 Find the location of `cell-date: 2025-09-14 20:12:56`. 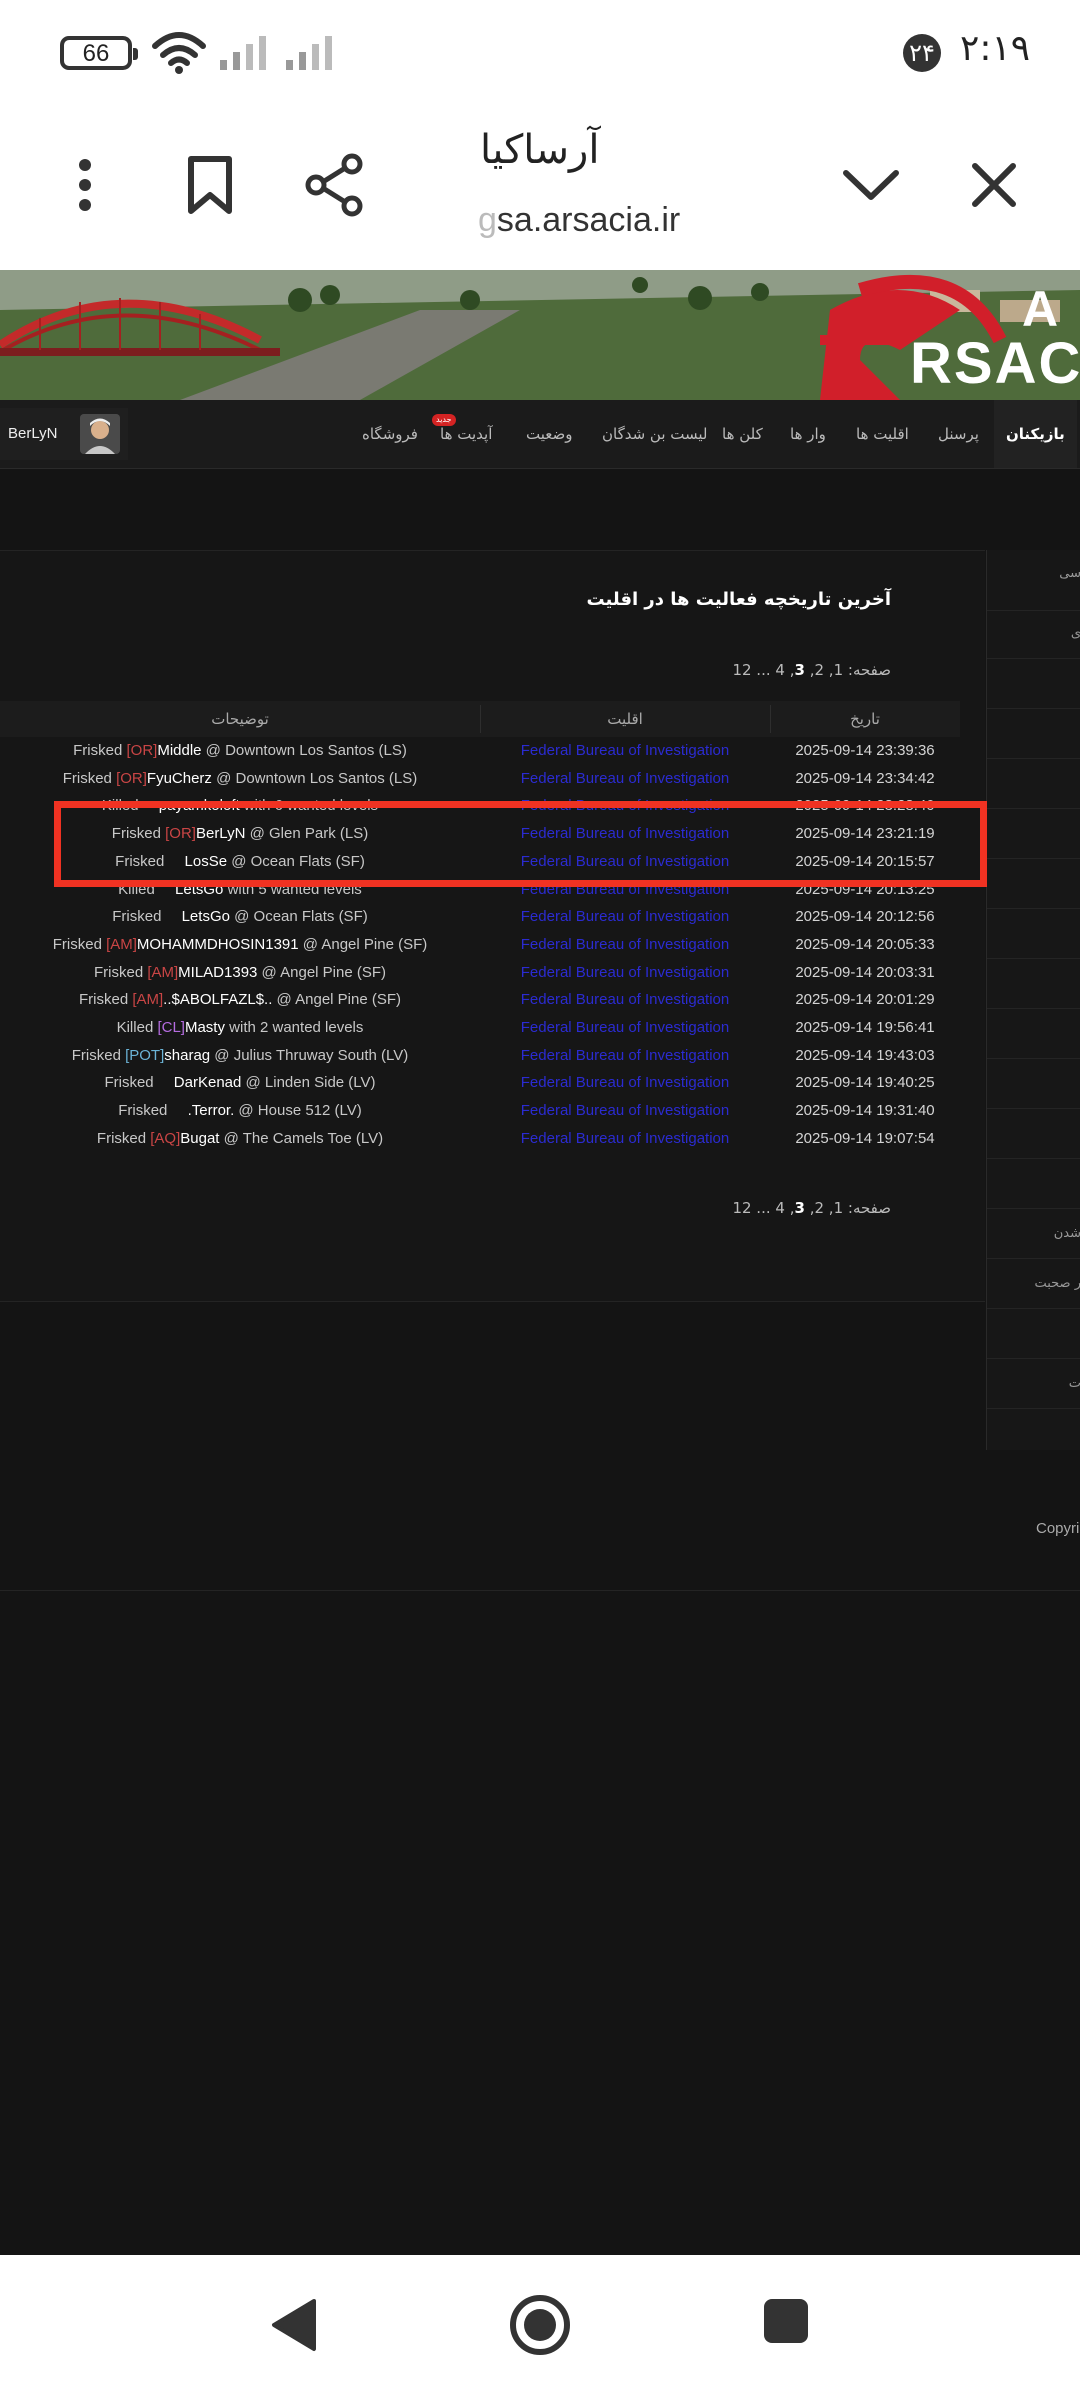

cell-date: 2025-09-14 20:12:56 is located at coordinates (865, 917).